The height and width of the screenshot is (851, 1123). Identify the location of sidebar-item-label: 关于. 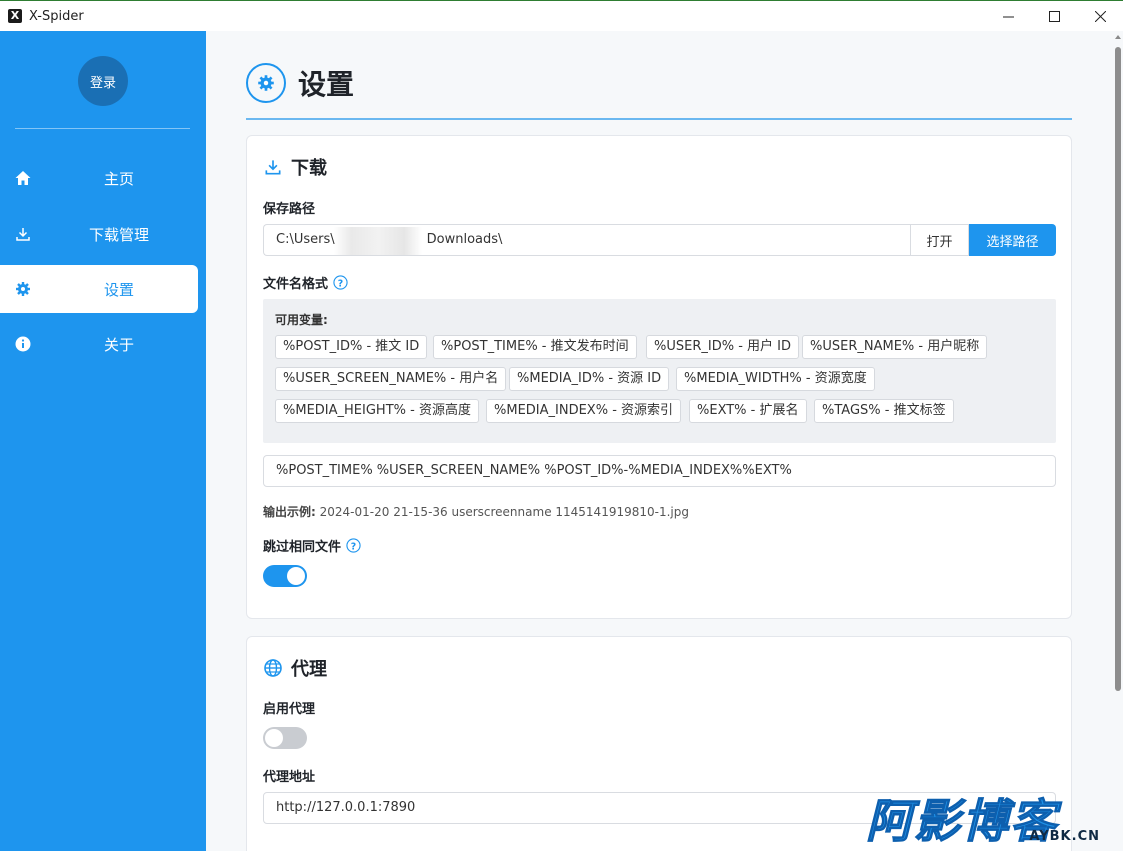
(118, 344).